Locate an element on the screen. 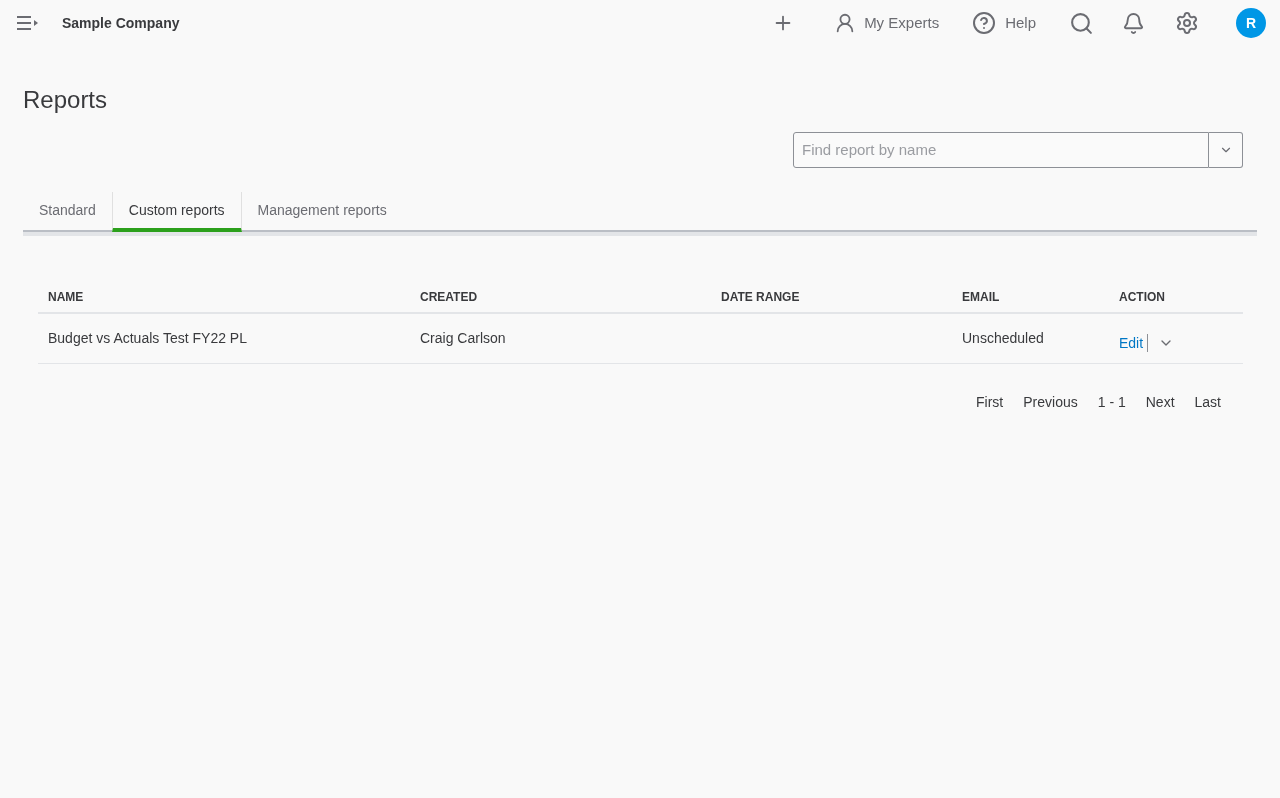 Image resolution: width=1280 pixels, height=798 pixels. company-name: Sample Company is located at coordinates (121, 23).